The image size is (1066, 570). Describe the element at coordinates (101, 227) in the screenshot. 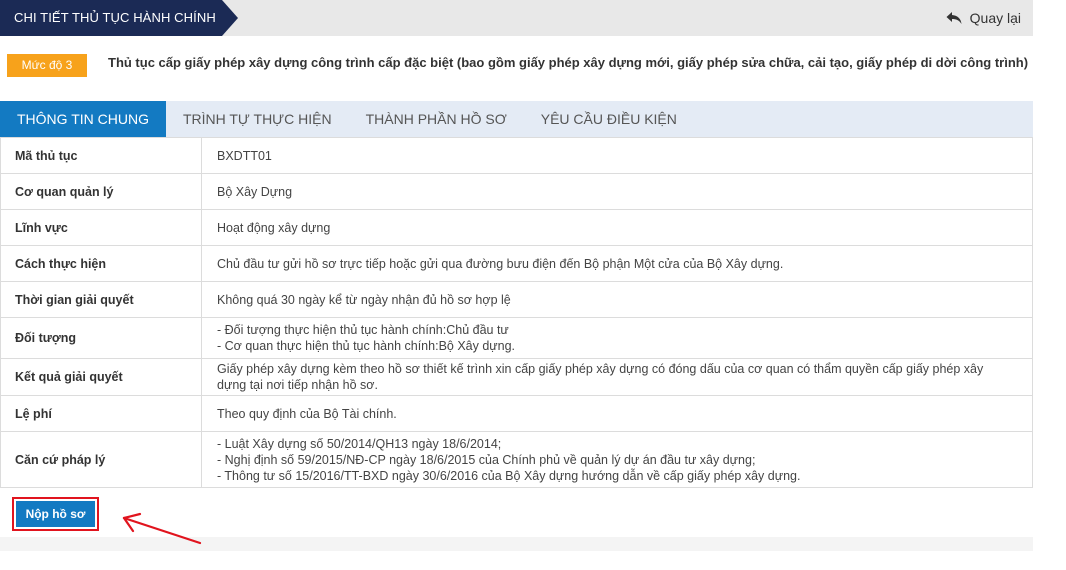

I see `row-label: Lĩnh vực` at that location.